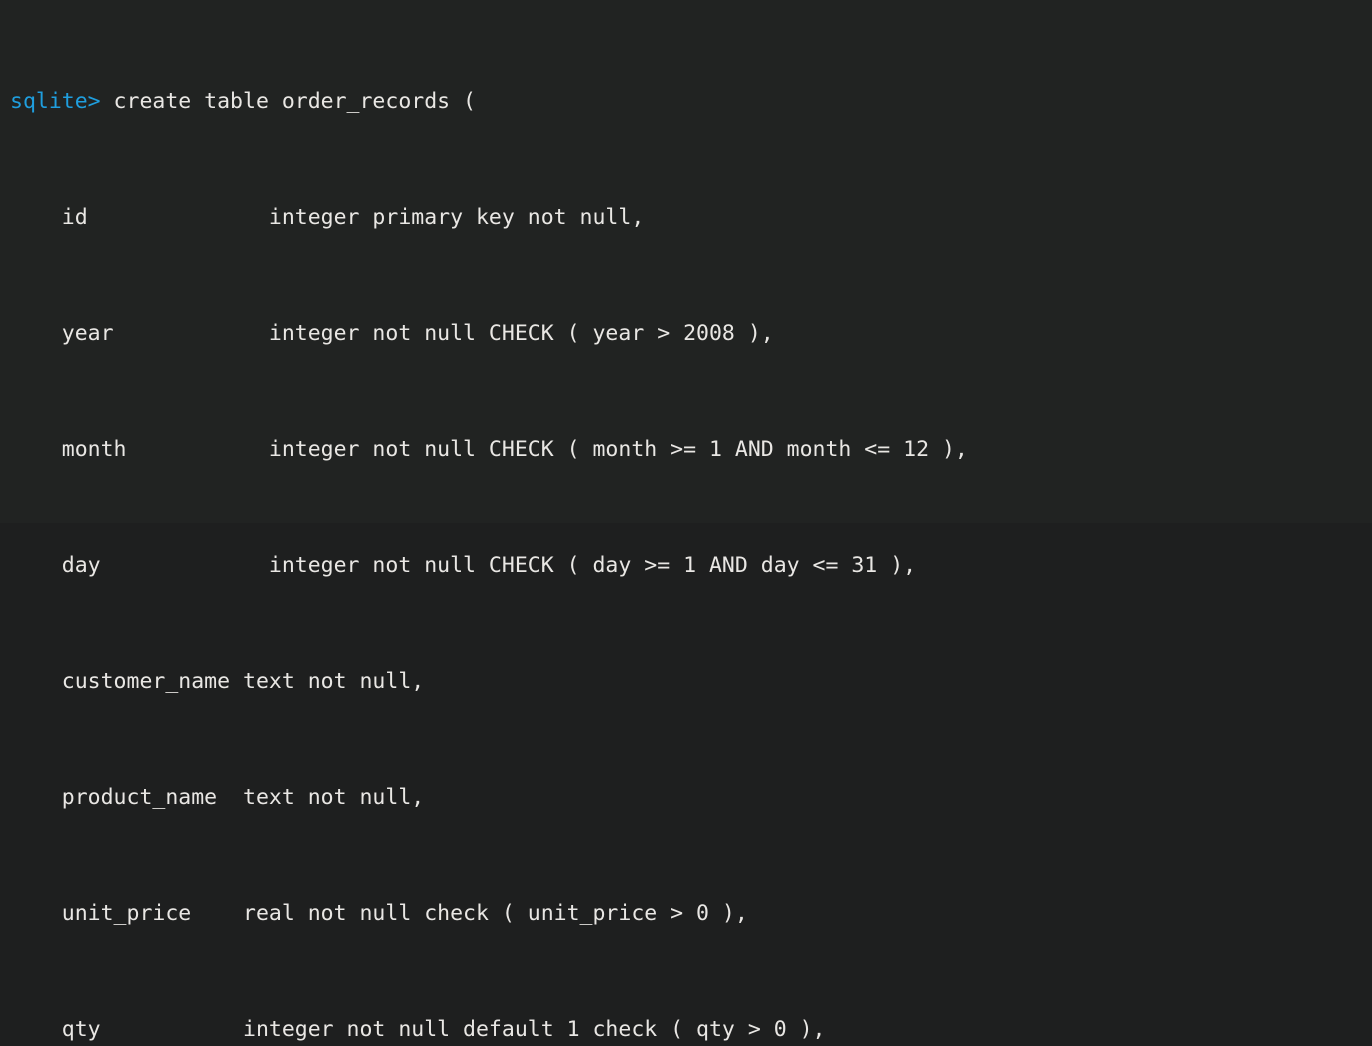 The width and height of the screenshot is (1372, 1046). Describe the element at coordinates (686, 101) in the screenshot. I see `terminal-line: sqlite> create table order_records (` at that location.